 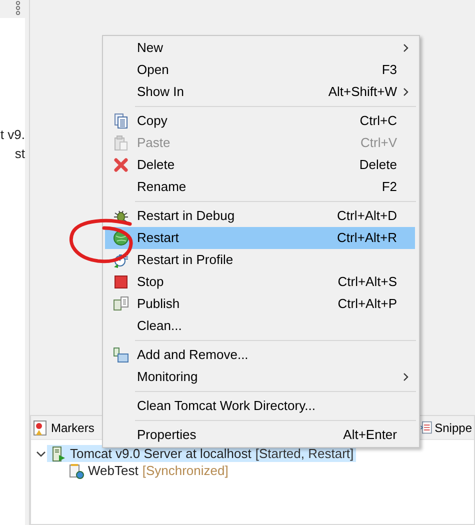 What do you see at coordinates (260, 92) in the screenshot?
I see `menu-item: Show In Alt+Shift+W` at bounding box center [260, 92].